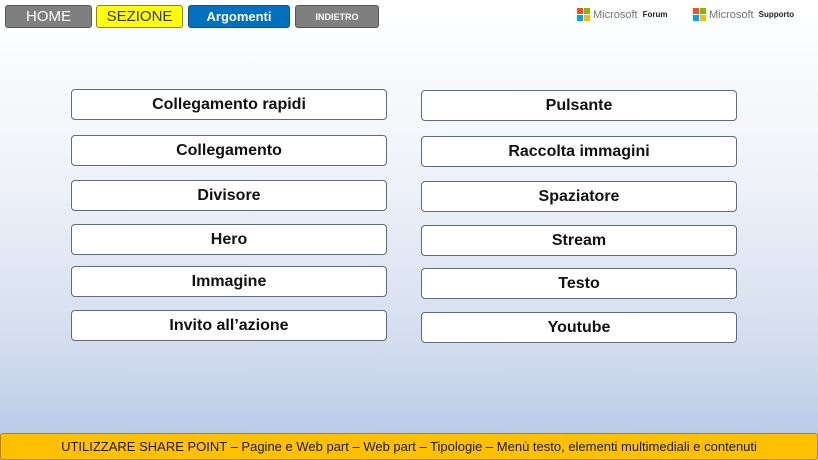 This screenshot has width=818, height=460. I want to click on sezione-button: SEZIONE, so click(139, 16).